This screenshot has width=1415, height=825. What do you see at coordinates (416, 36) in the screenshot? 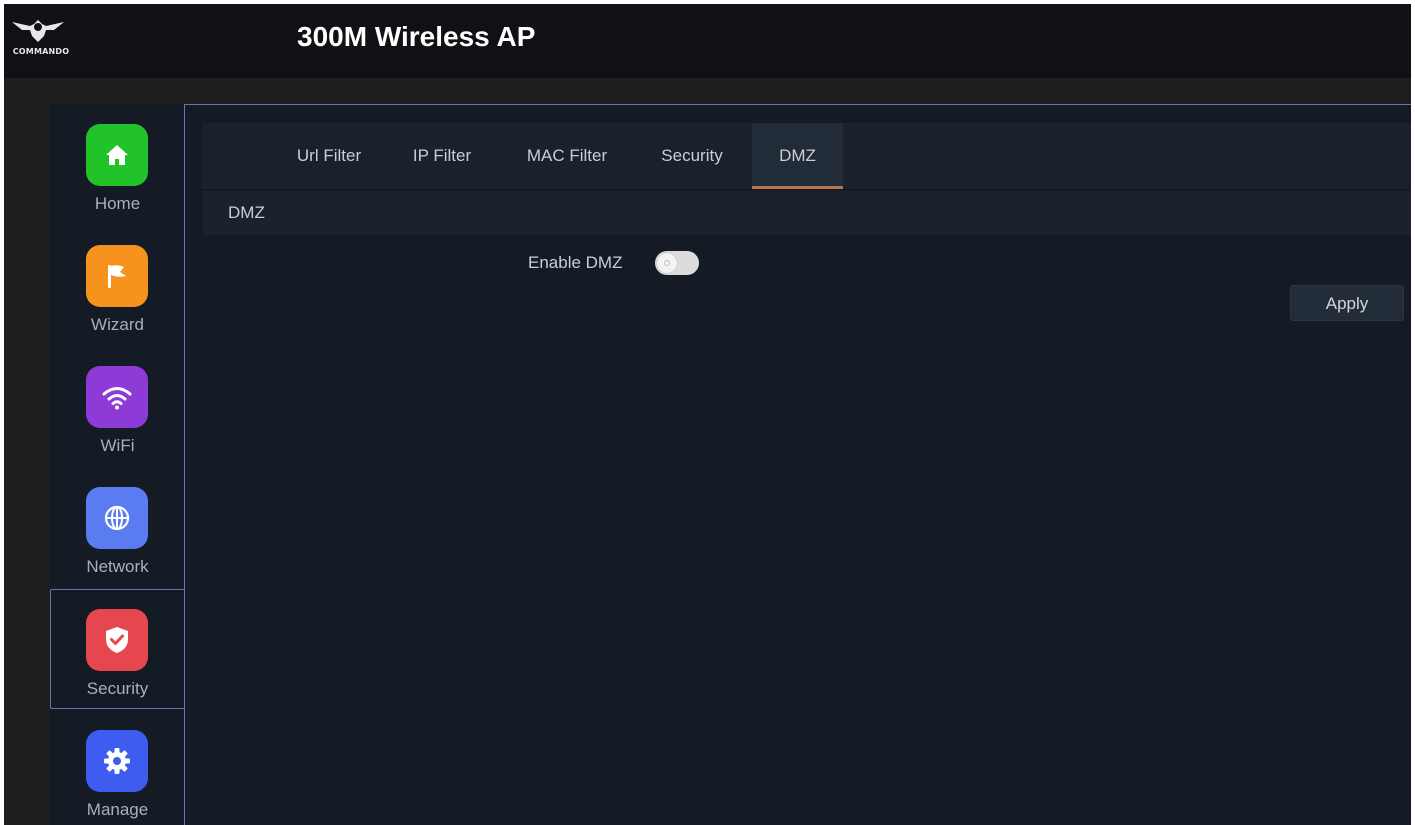
I see `app-title: 300M Wireless AP` at bounding box center [416, 36].